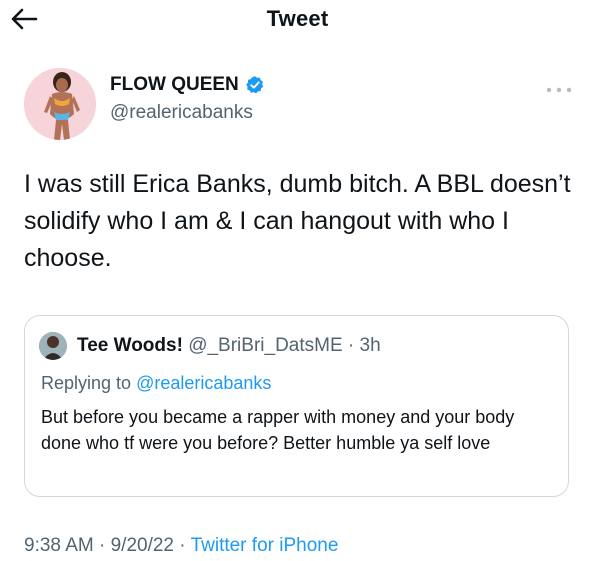 The width and height of the screenshot is (595, 561). I want to click on tweet-time: 9:38 AM, so click(59, 545).